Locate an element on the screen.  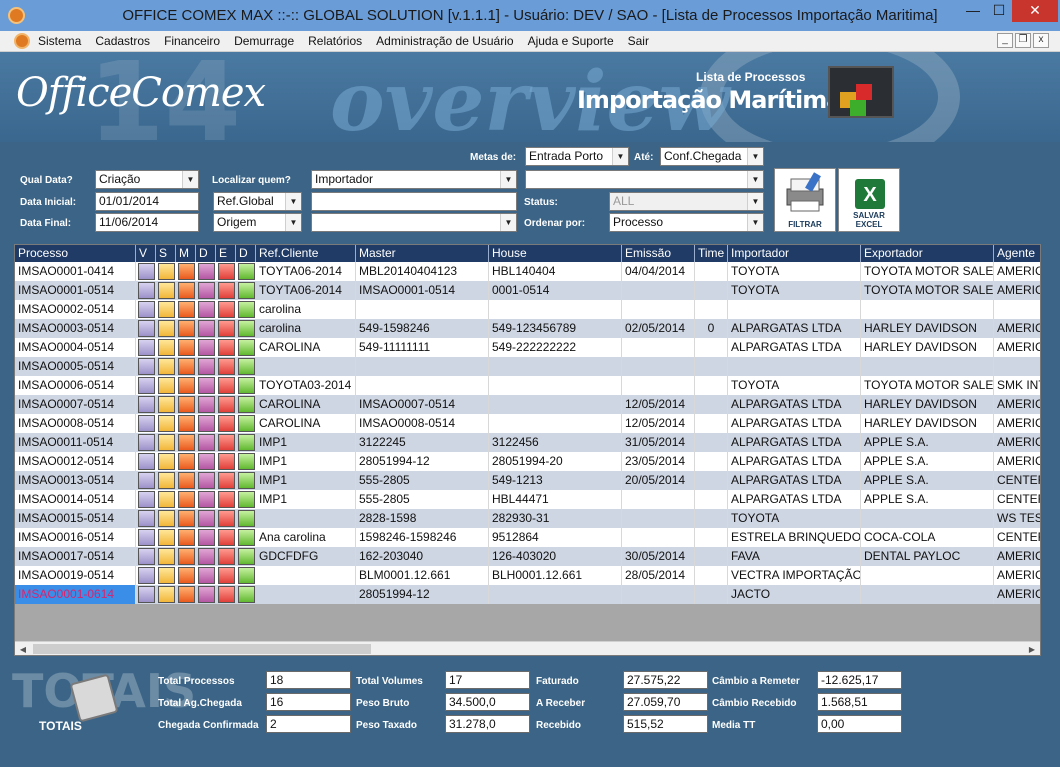
menu-relatorios: Relatórios is located at coordinates (335, 41).